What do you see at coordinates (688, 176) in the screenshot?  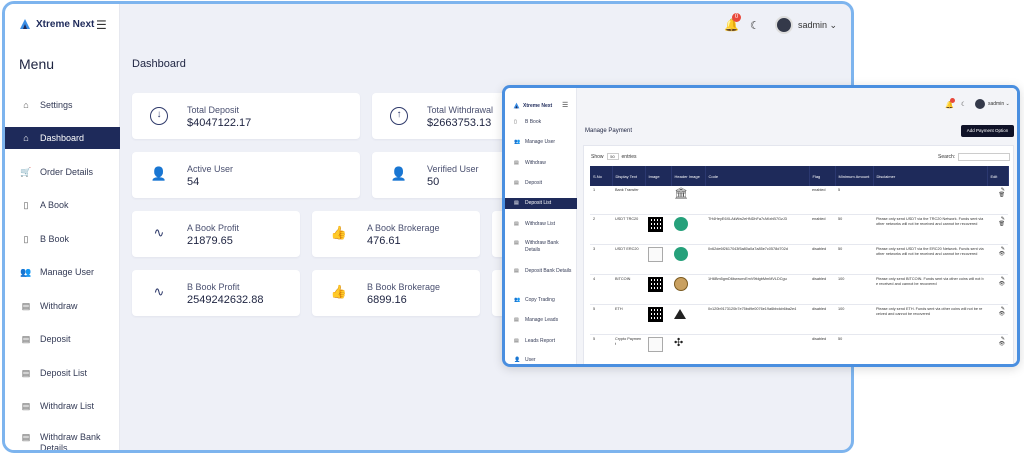 I see `column-header: Header Image` at bounding box center [688, 176].